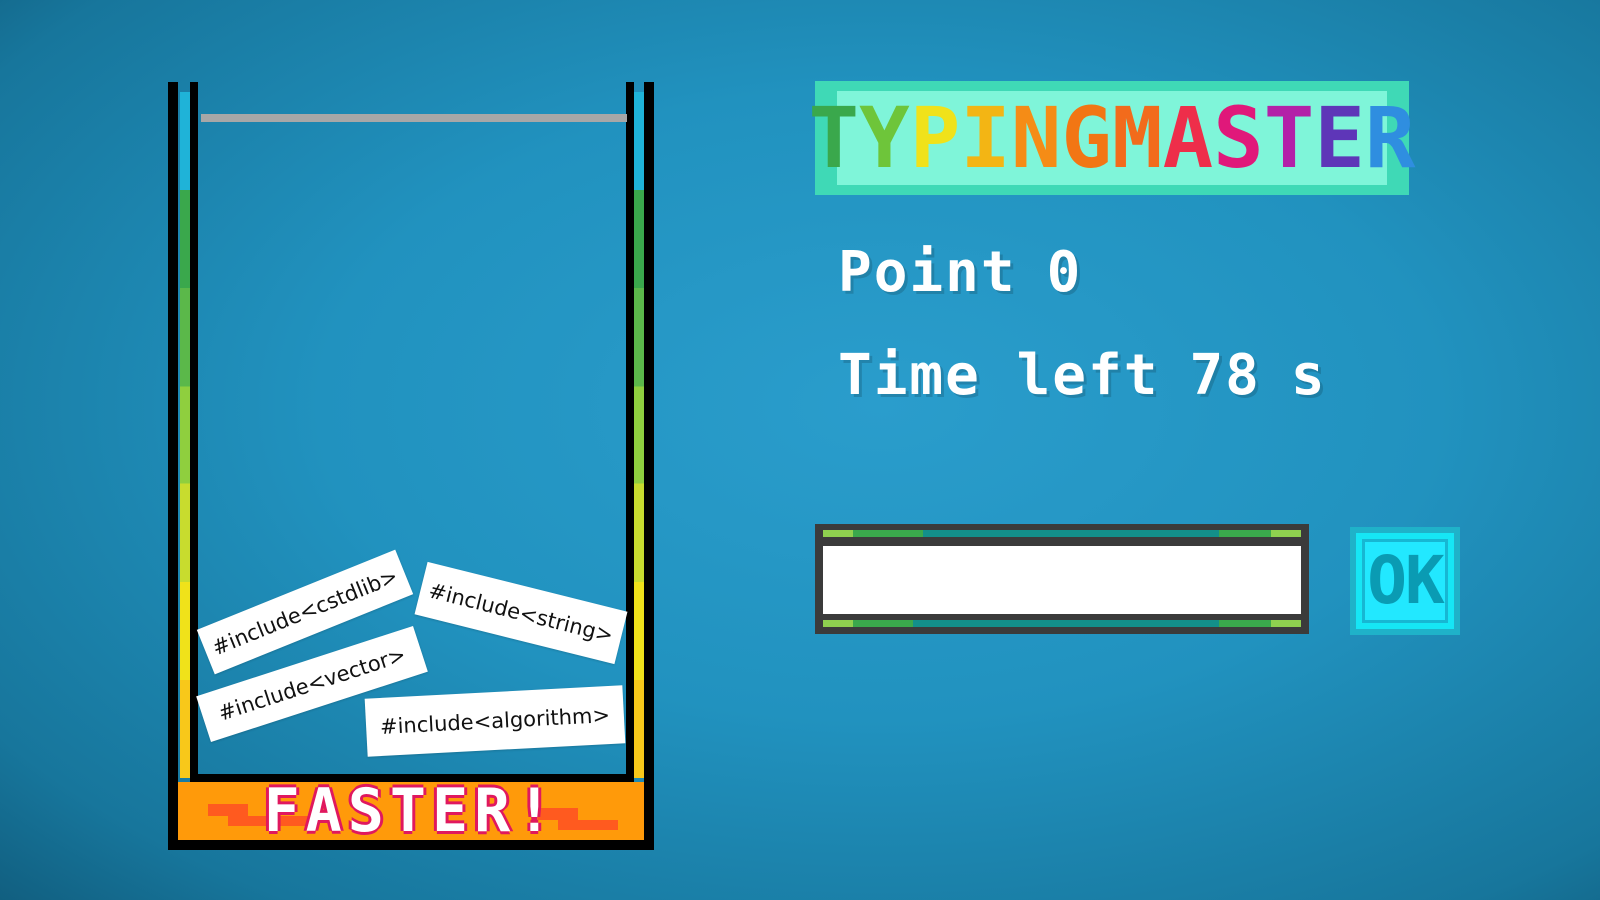 The height and width of the screenshot is (900, 1600). I want to click on score-label: Point, so click(927, 272).